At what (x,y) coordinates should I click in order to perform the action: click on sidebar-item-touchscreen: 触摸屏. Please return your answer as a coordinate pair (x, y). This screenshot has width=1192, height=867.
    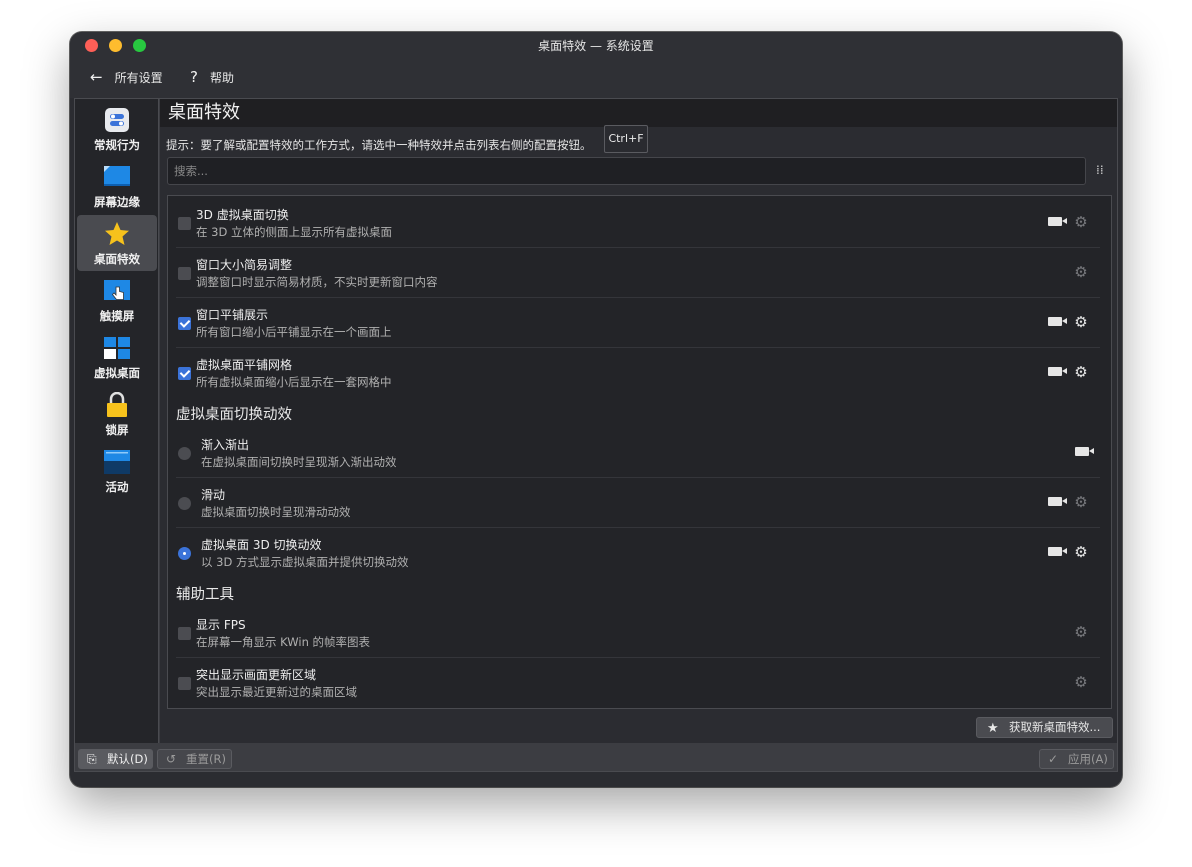
    Looking at the image, I should click on (117, 300).